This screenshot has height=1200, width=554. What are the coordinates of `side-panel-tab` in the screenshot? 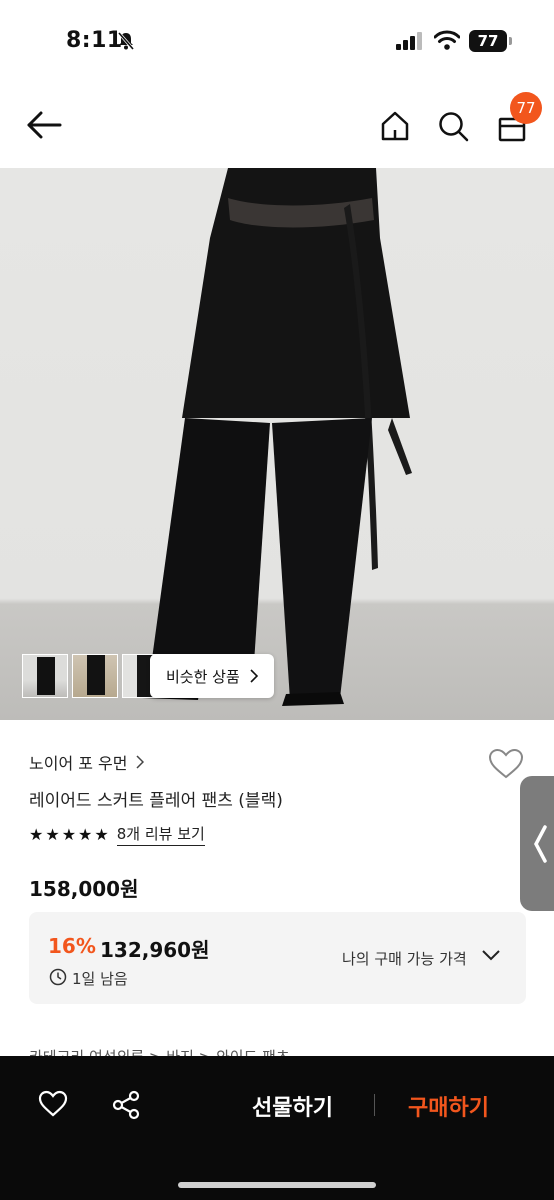 It's located at (537, 843).